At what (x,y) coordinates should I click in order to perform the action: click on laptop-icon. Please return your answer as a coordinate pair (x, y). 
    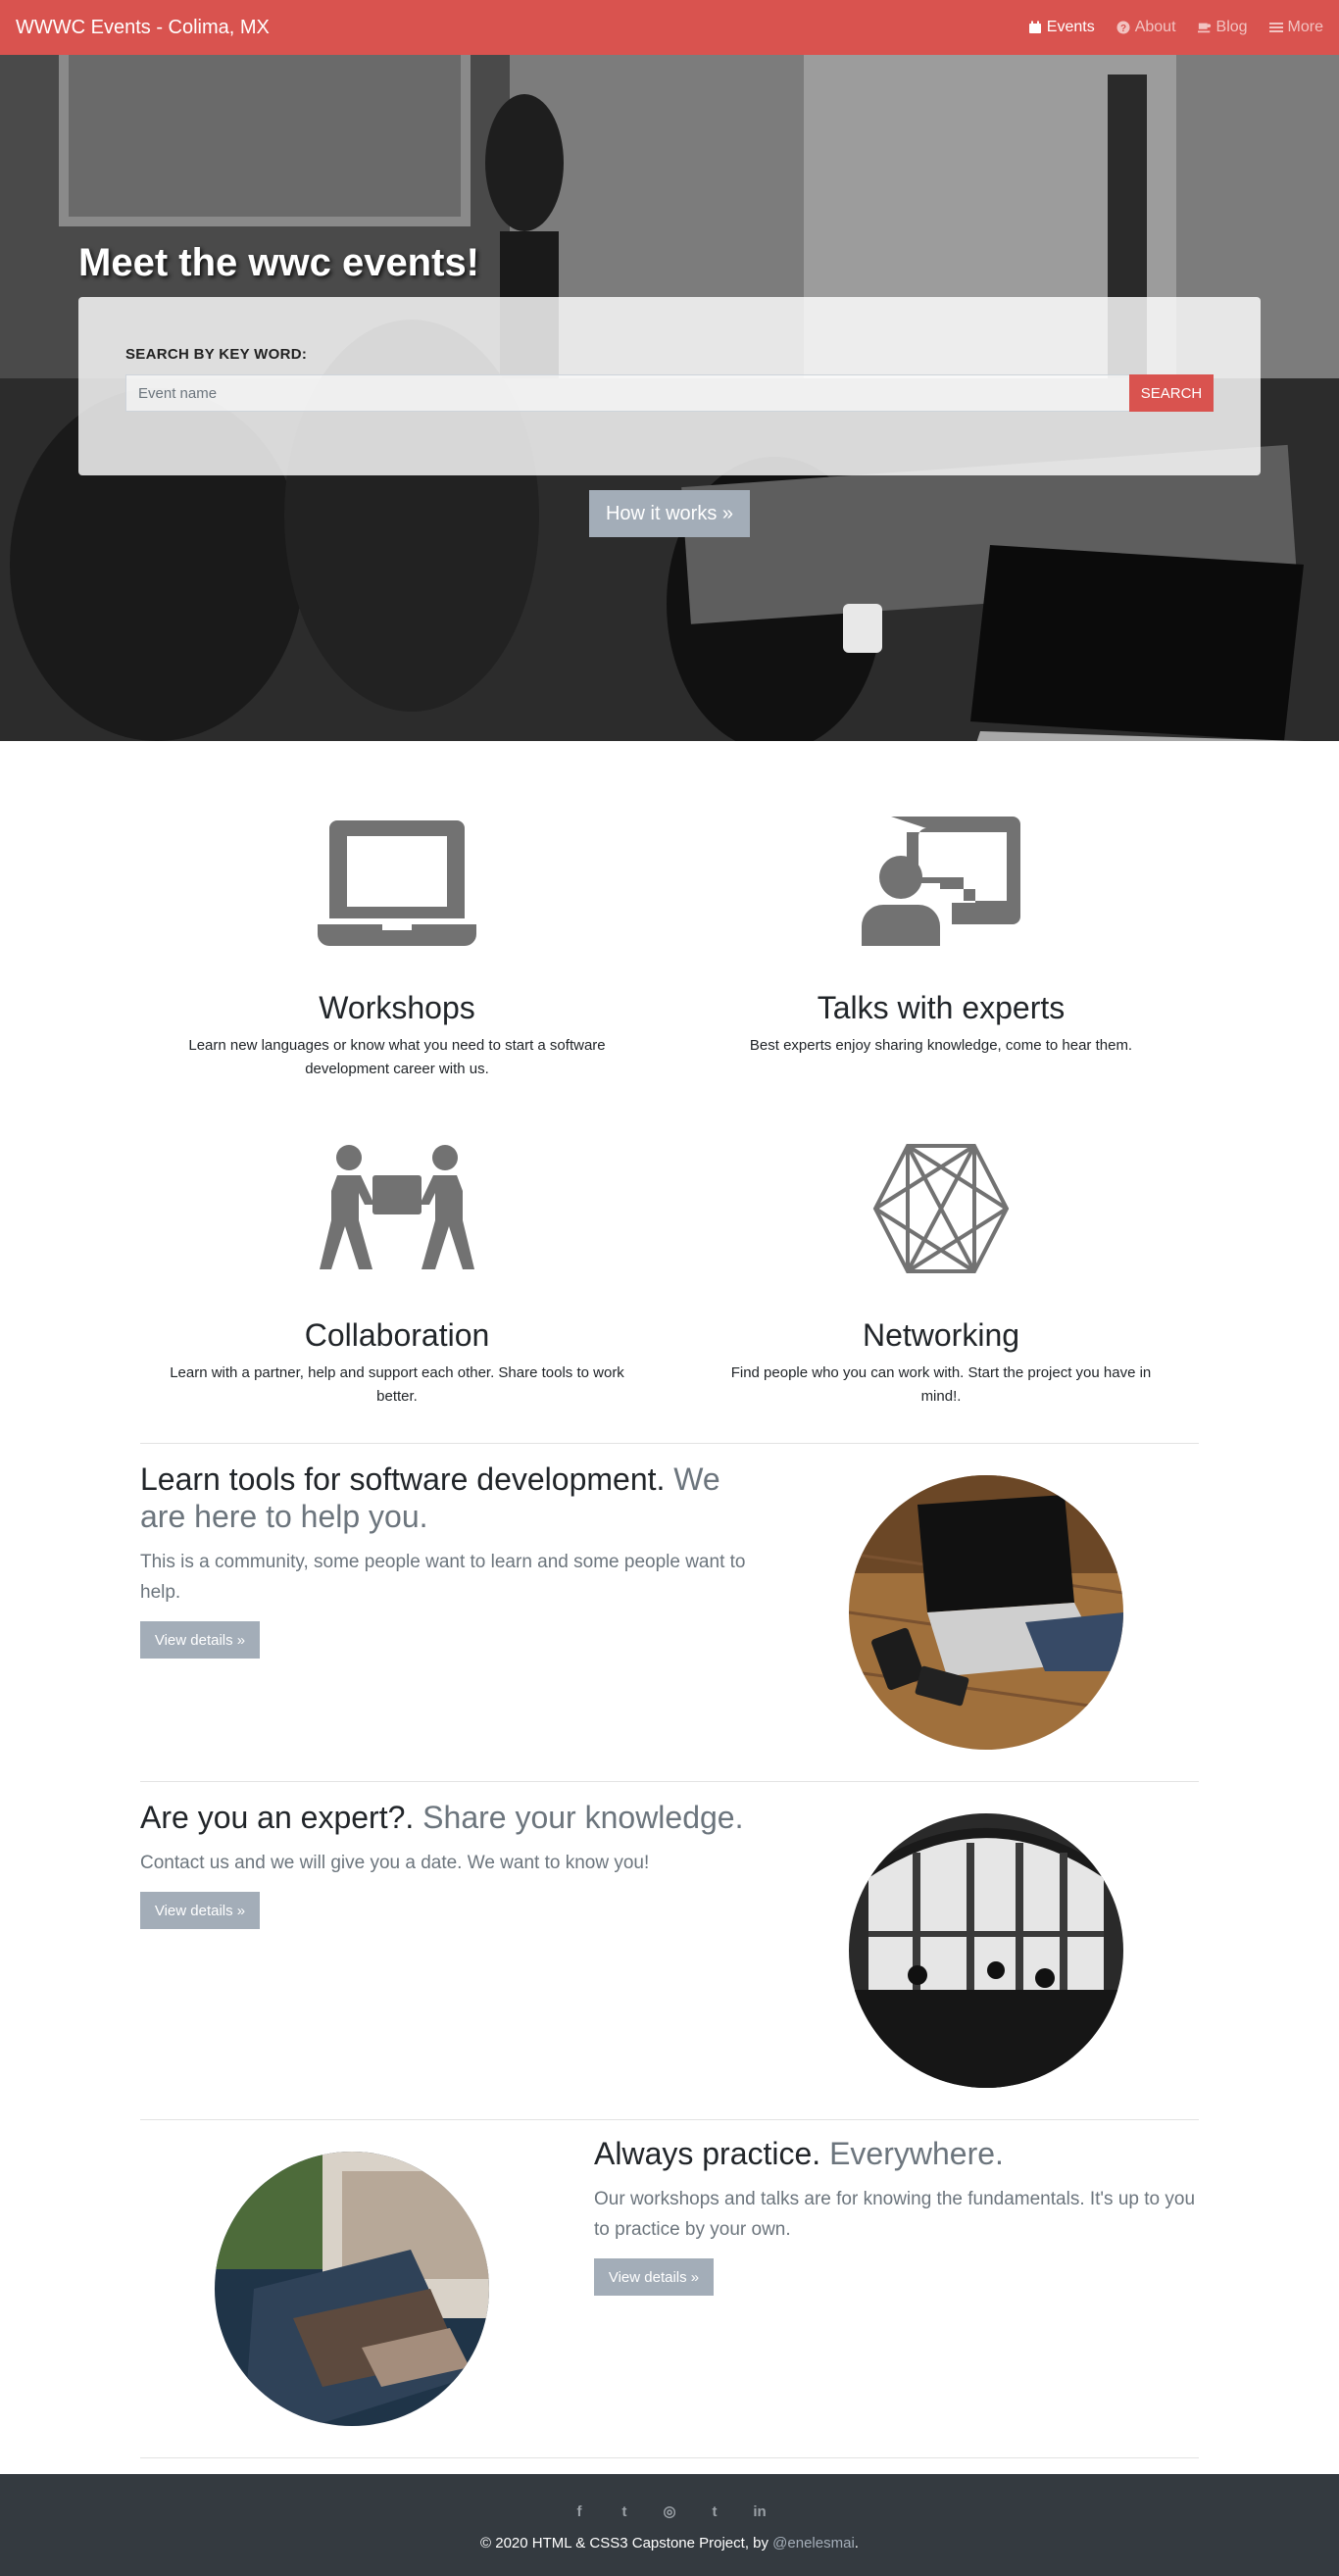
    Looking at the image, I should click on (397, 883).